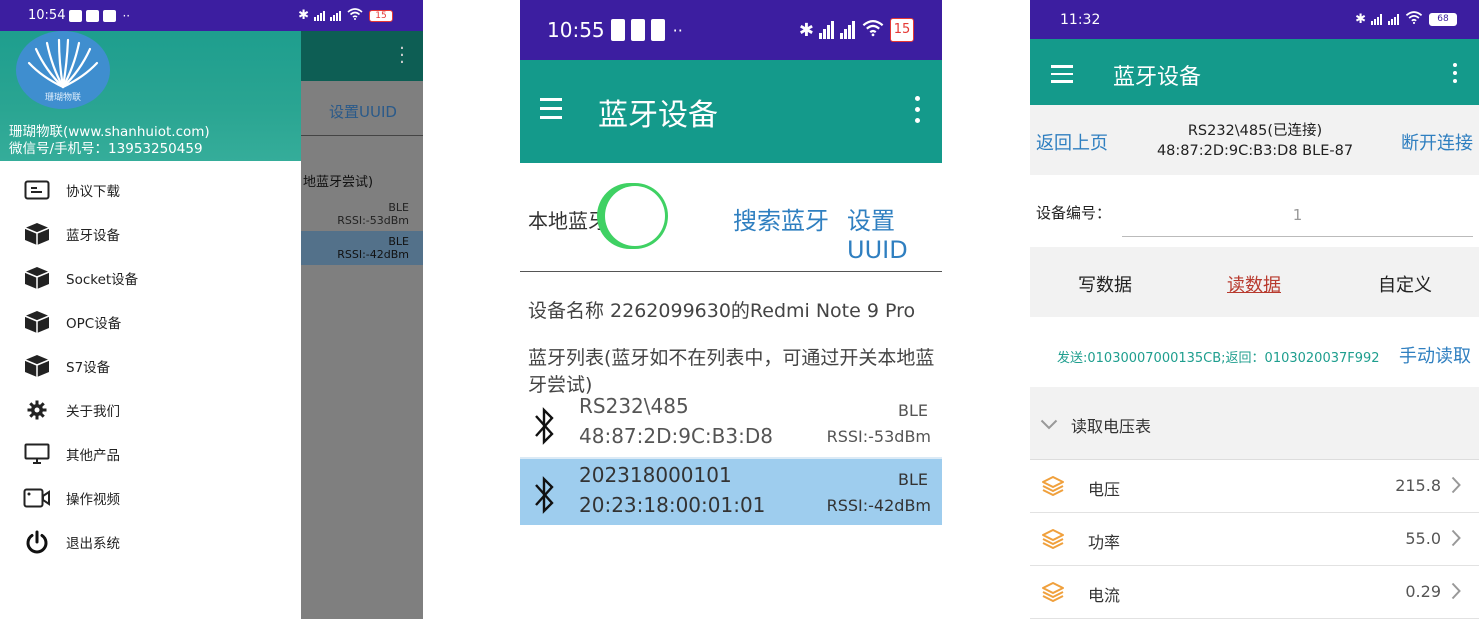  Describe the element at coordinates (731, 111) in the screenshot. I see `app-toolbar: 蓝牙设备` at that location.